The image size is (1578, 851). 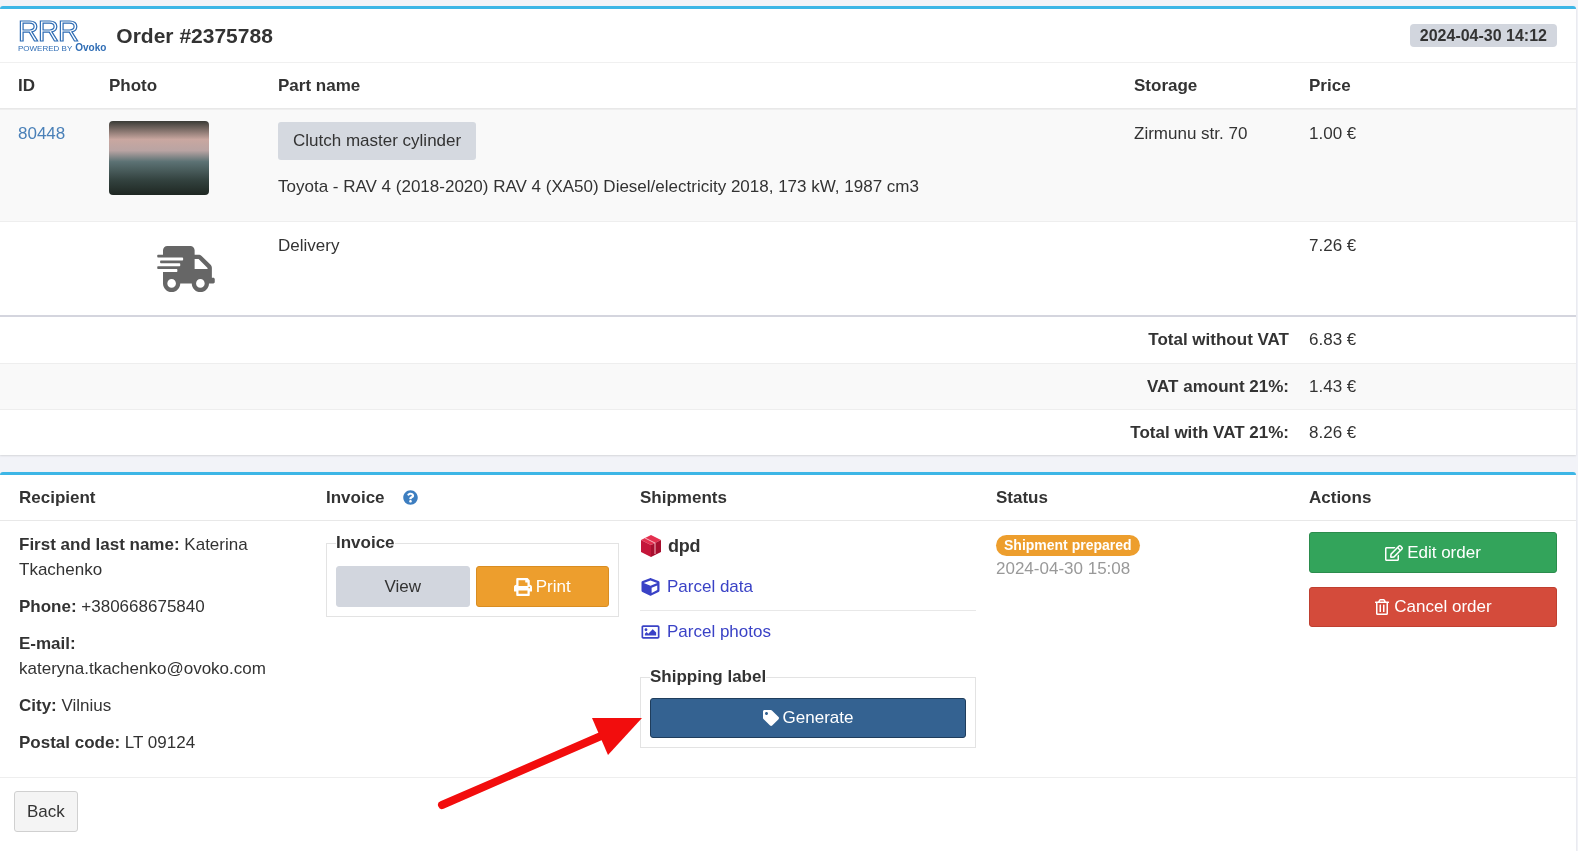 What do you see at coordinates (143, 656) in the screenshot?
I see `recipient-detail: E-mail: kateryna.tkachenko@ovoko.com` at bounding box center [143, 656].